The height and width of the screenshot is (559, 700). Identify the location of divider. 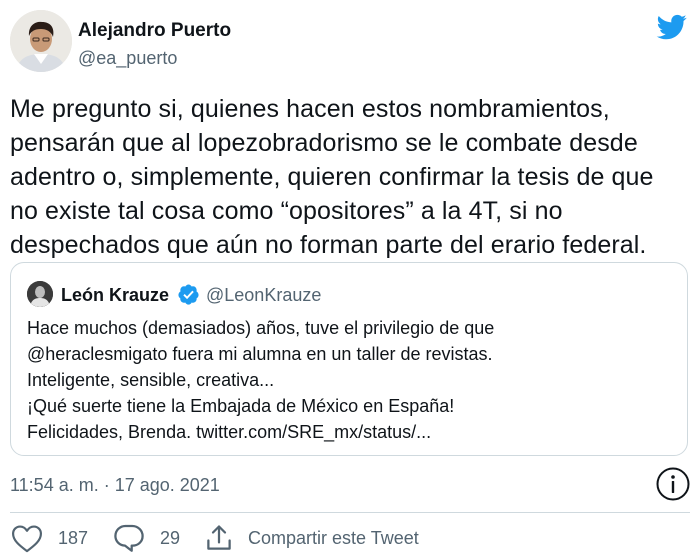
(350, 512).